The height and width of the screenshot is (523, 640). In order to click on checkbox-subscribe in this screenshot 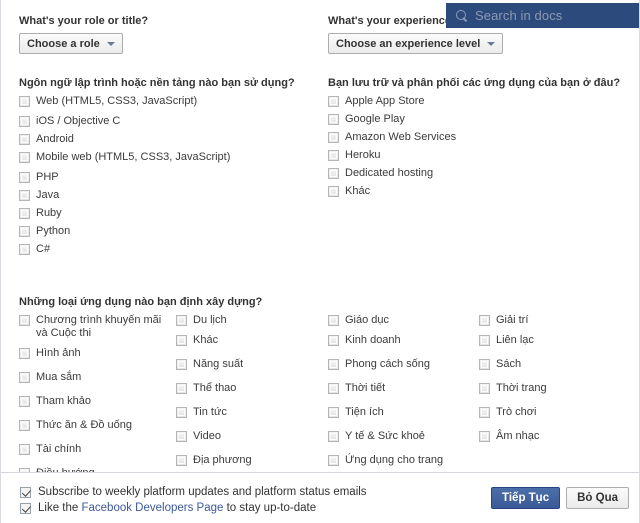, I will do `click(25, 492)`.